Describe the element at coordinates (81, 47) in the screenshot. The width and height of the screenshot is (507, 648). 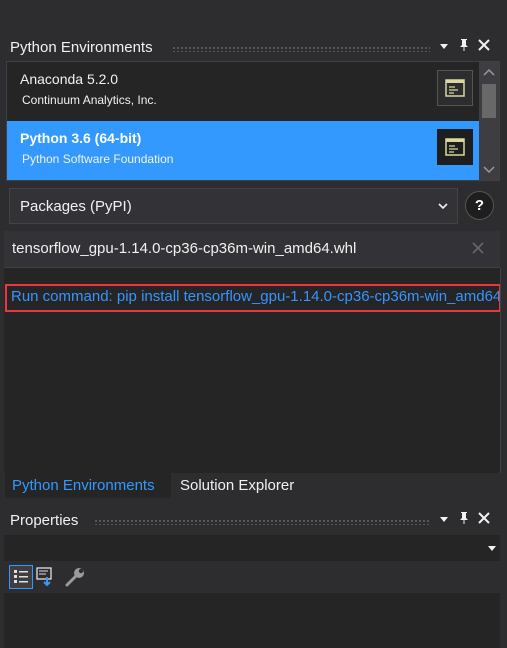
I see `env-panel-title: Python Environments` at that location.